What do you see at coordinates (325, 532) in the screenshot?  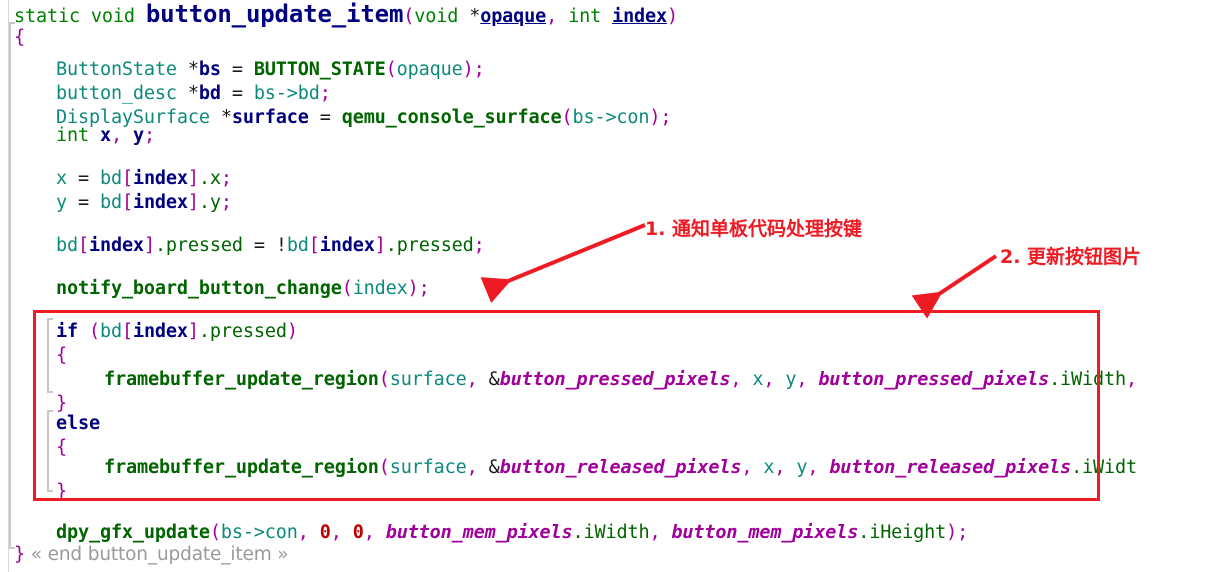 I see `token-number: 0` at bounding box center [325, 532].